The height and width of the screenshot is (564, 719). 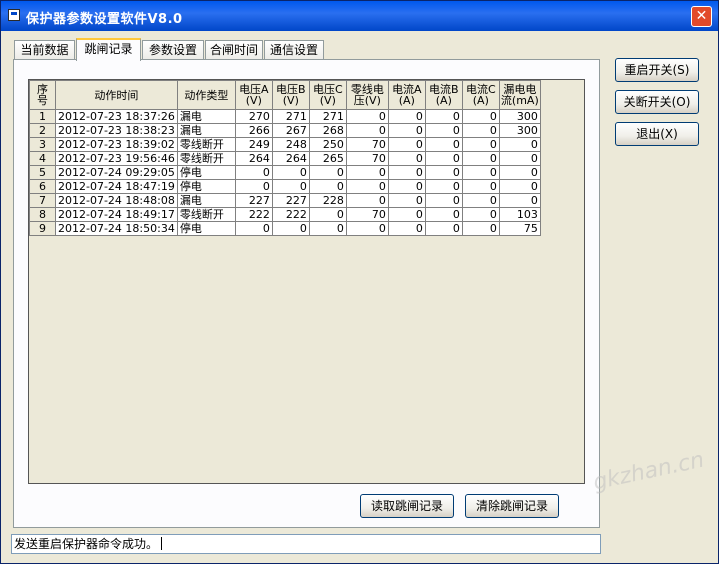 What do you see at coordinates (42, 186) in the screenshot?
I see `row-index-cell: 6` at bounding box center [42, 186].